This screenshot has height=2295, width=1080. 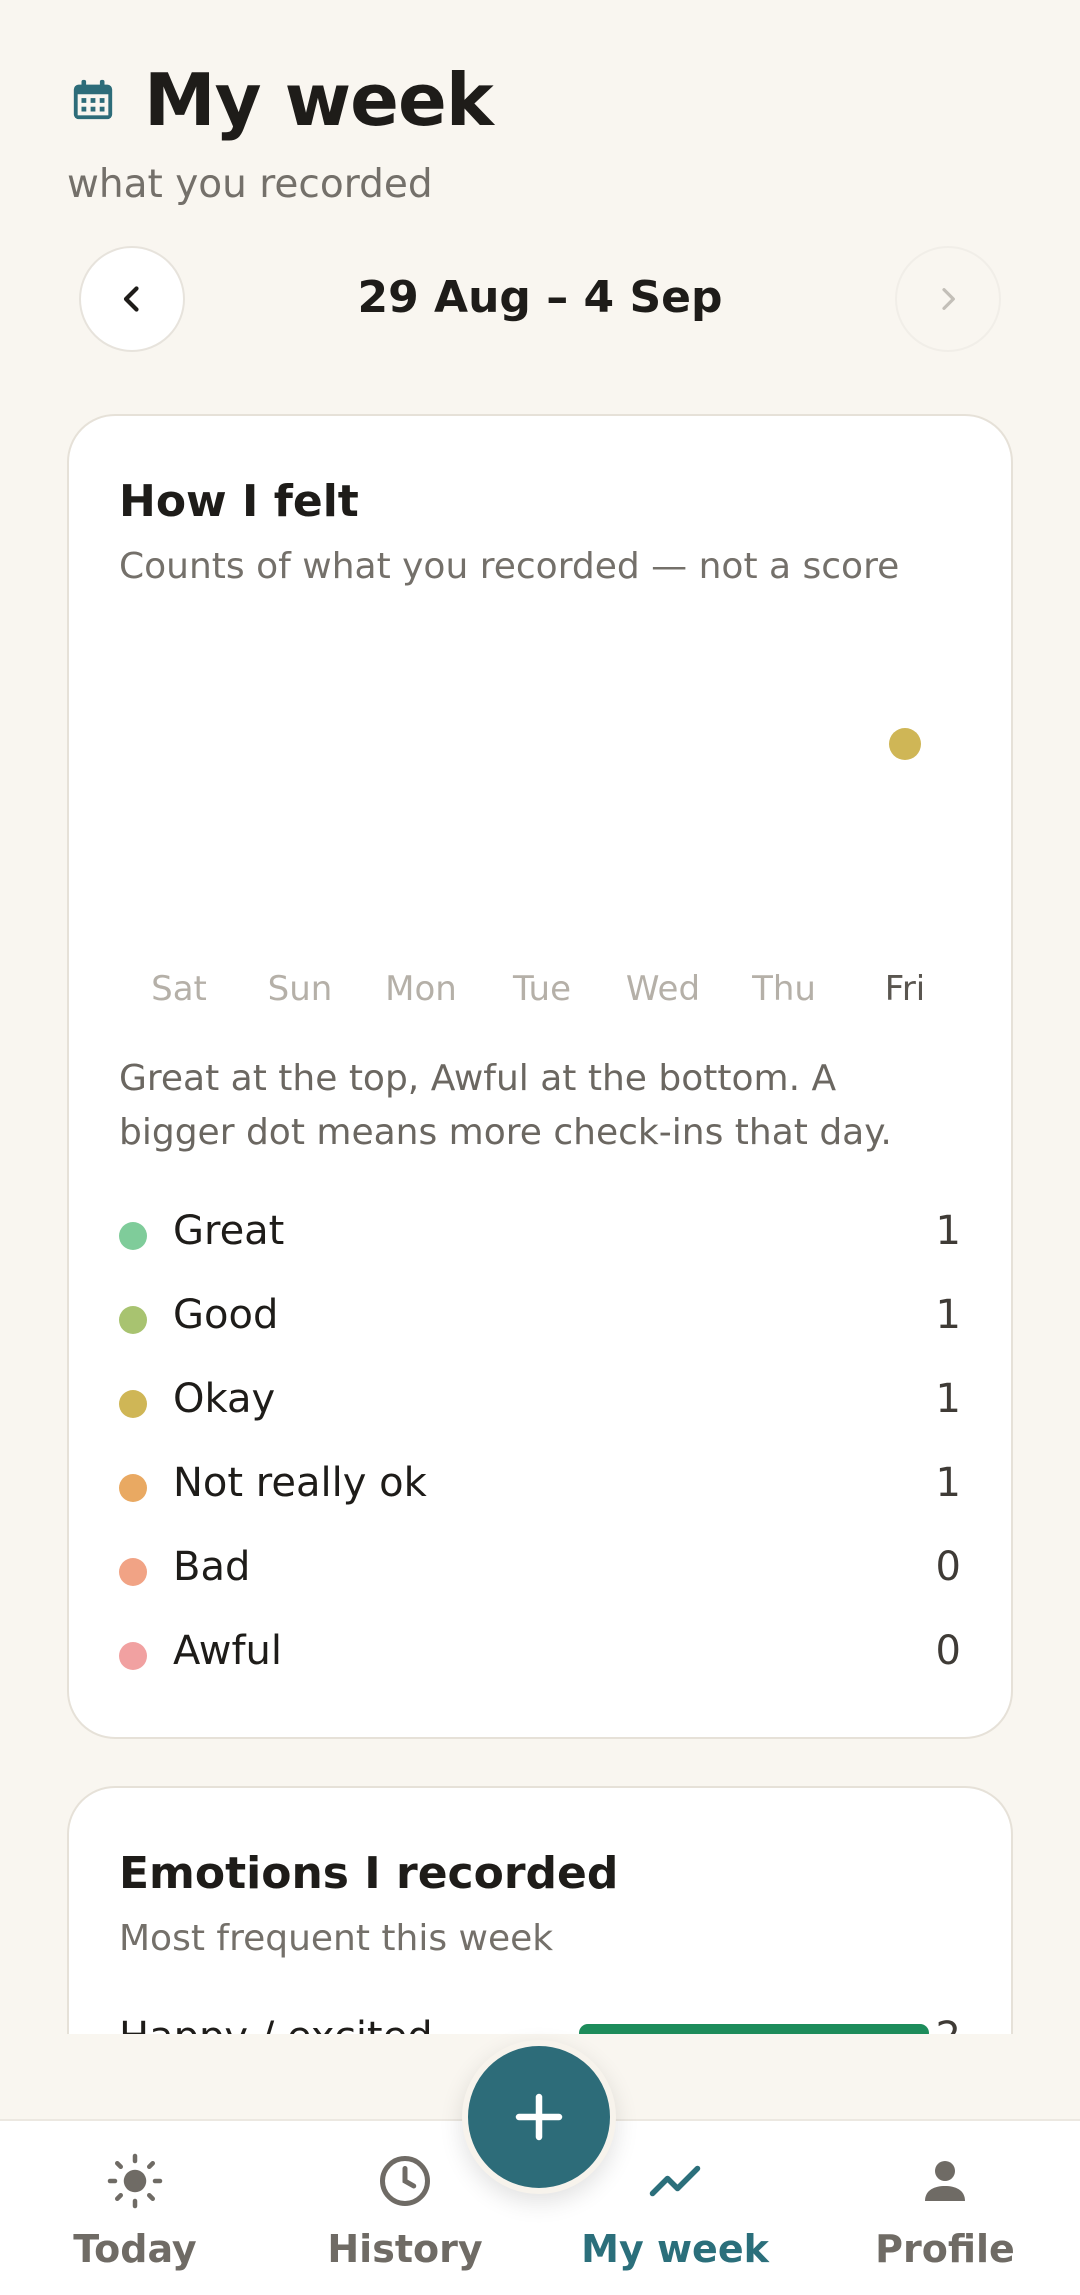 I want to click on mood-chart: Sat Sun Mon Tue Wed Thu Fri, so click(x=542, y=816).